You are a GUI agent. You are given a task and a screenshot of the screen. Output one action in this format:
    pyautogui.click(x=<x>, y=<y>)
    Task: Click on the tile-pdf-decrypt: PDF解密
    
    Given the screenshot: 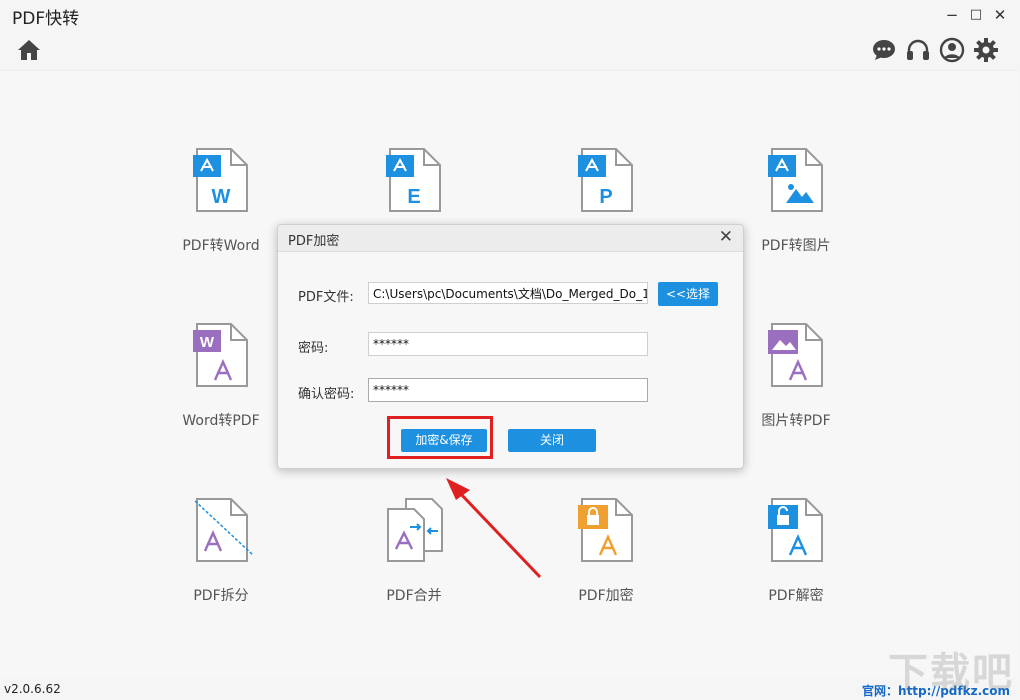 What is the action you would take?
    pyautogui.click(x=796, y=562)
    